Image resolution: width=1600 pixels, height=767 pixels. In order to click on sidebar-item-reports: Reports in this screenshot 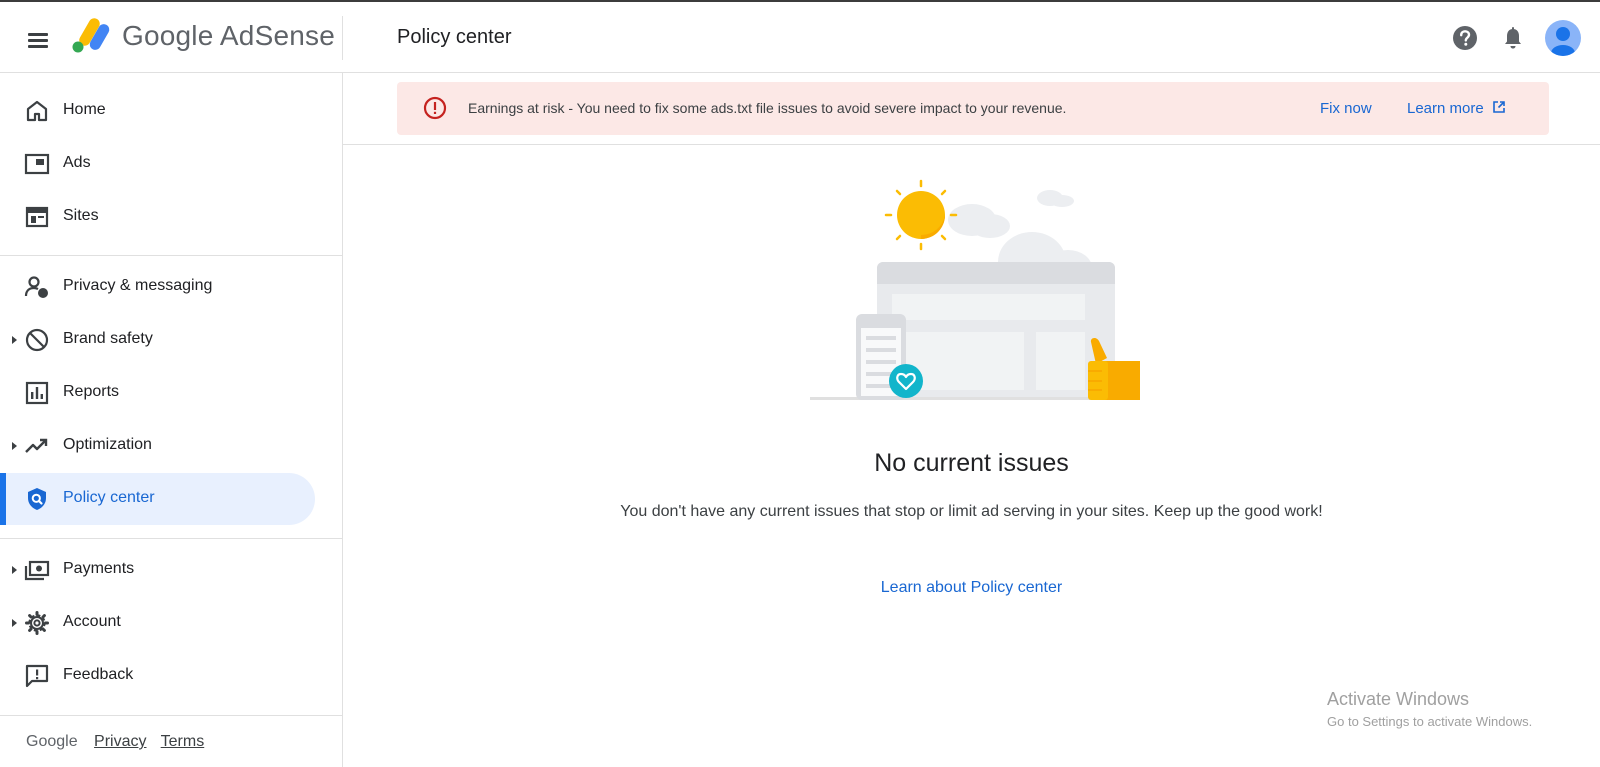, I will do `click(157, 393)`.